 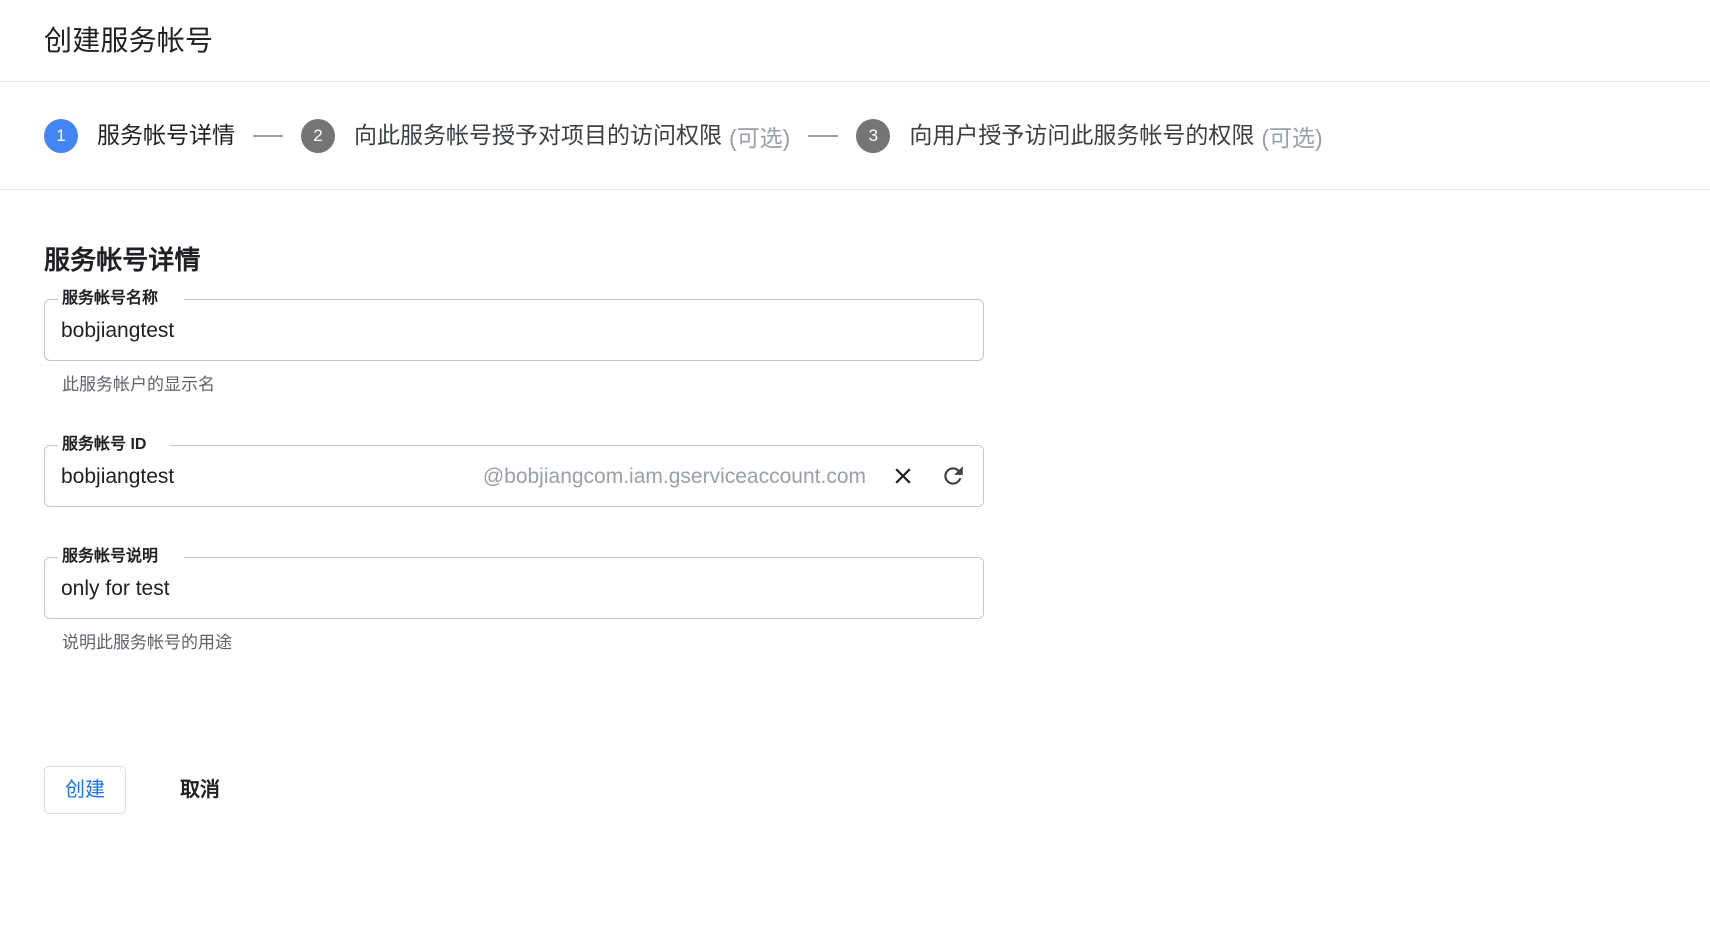 I want to click on step-2-label: 向此服务帐号授予对项目的访问权限, so click(x=538, y=135).